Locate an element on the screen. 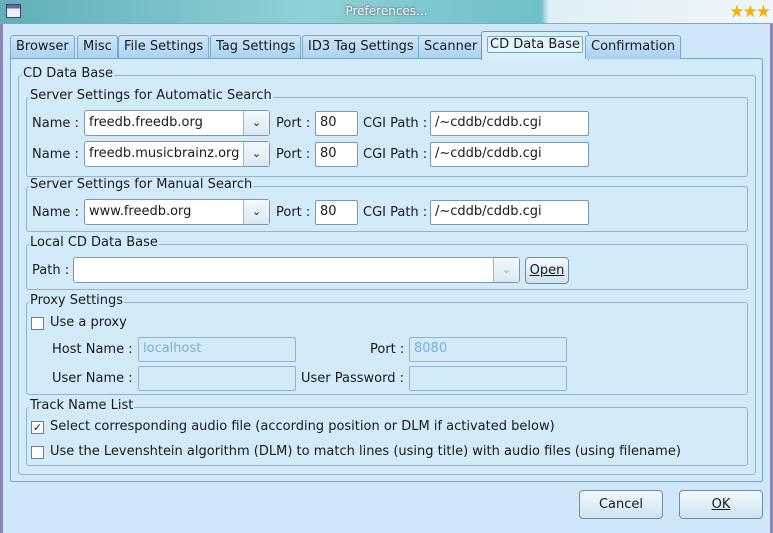 The height and width of the screenshot is (533, 773). tab-tag-settings: Tag Settings is located at coordinates (256, 47).